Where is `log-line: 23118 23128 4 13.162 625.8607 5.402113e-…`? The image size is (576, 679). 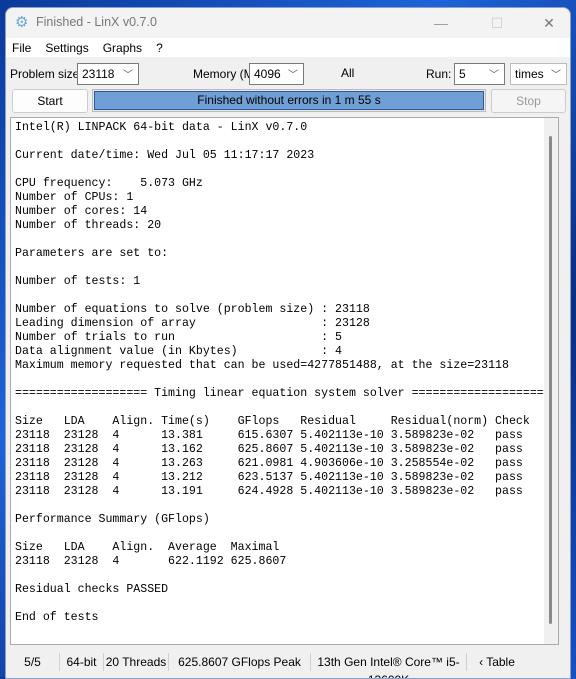 log-line: 23118 23128 4 13.162 625.8607 5.402113e-… is located at coordinates (269, 449).